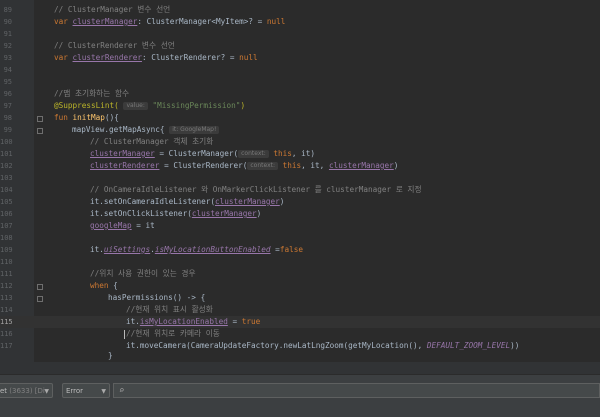 Image resolution: width=600 pixels, height=417 pixels. What do you see at coordinates (7, 46) in the screenshot?
I see `line-number: 92` at bounding box center [7, 46].